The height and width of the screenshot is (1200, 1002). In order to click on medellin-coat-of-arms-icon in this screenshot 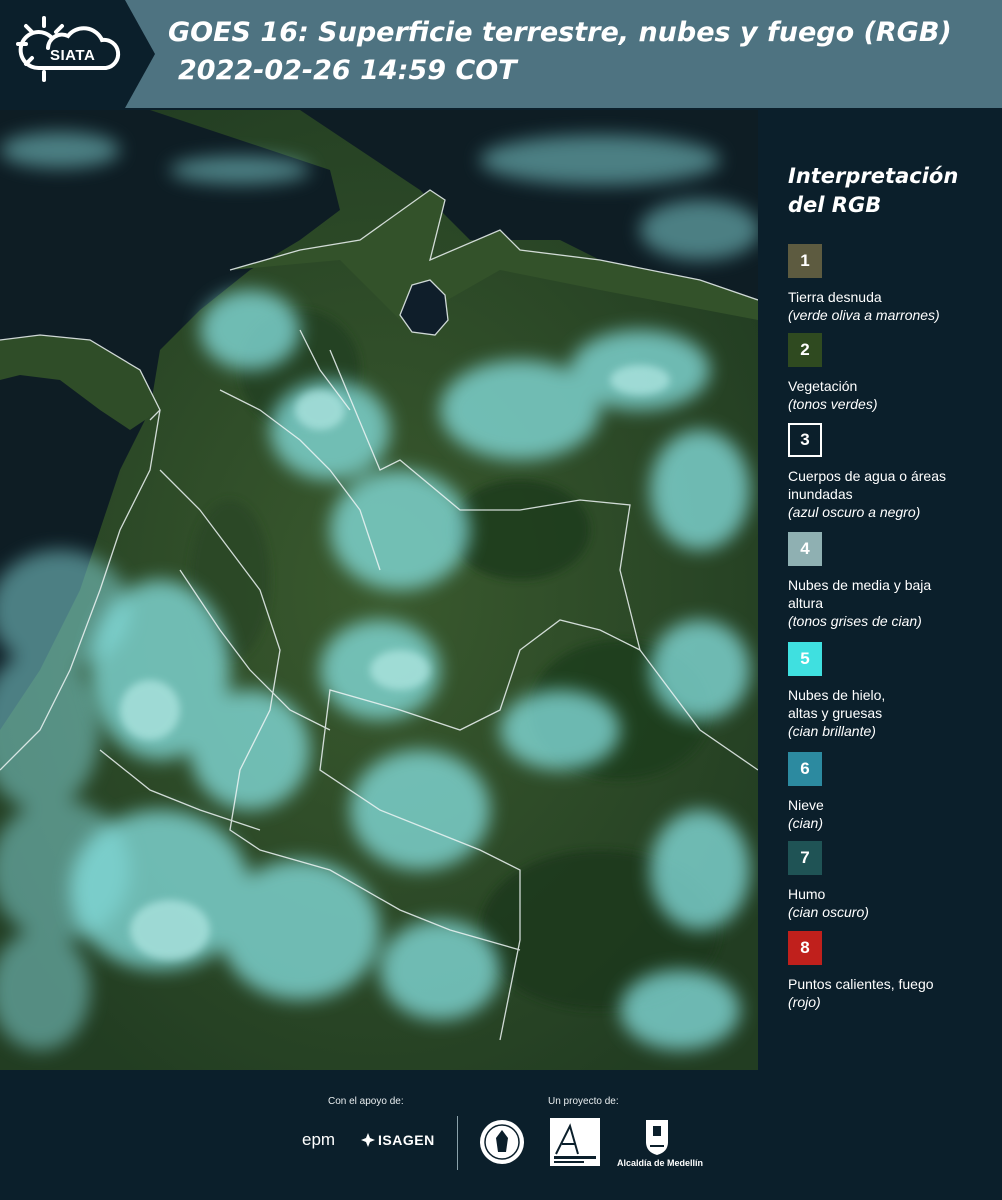, I will do `click(657, 1137)`.